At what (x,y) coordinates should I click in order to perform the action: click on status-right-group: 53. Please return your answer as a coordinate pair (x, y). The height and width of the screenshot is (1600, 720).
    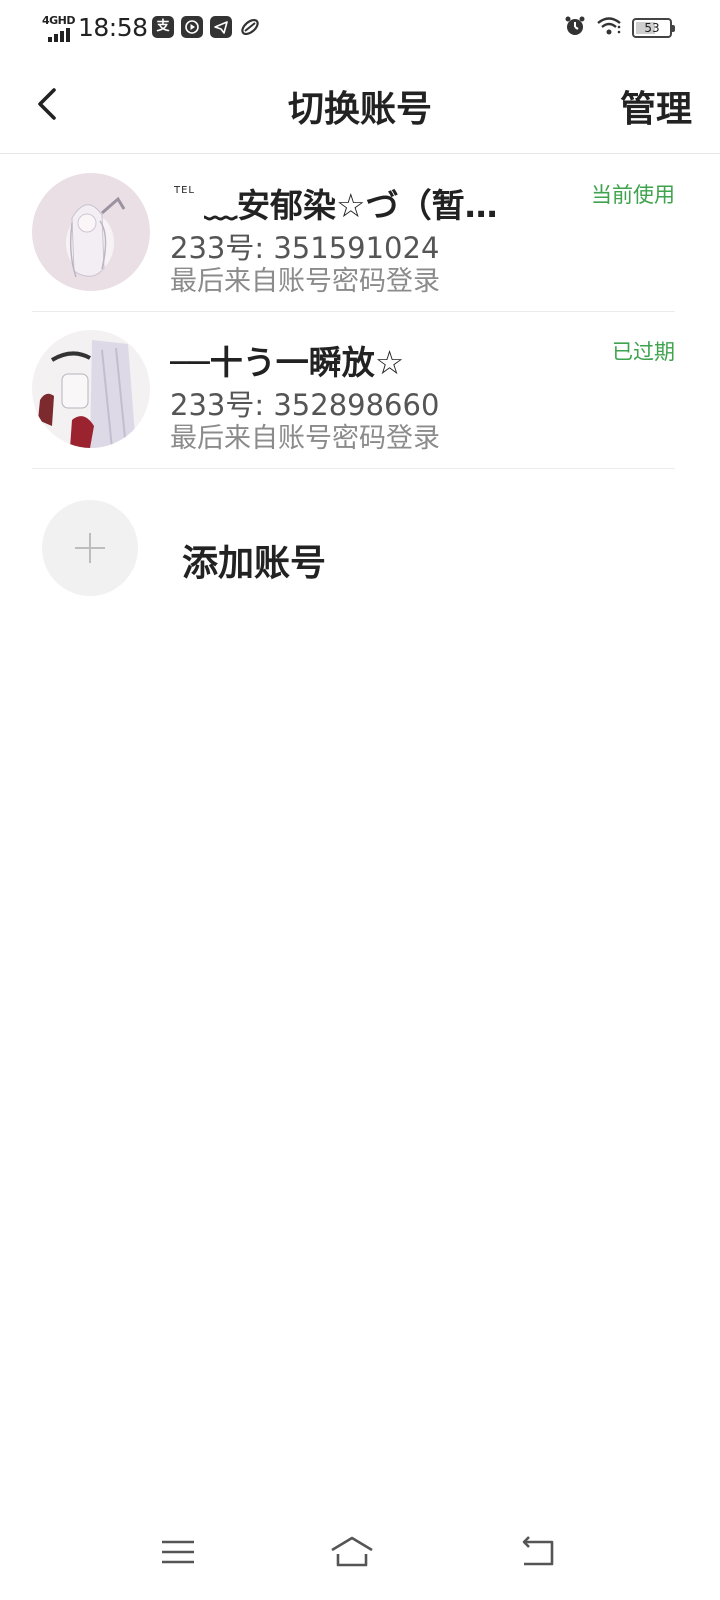
    Looking at the image, I should click on (619, 28).